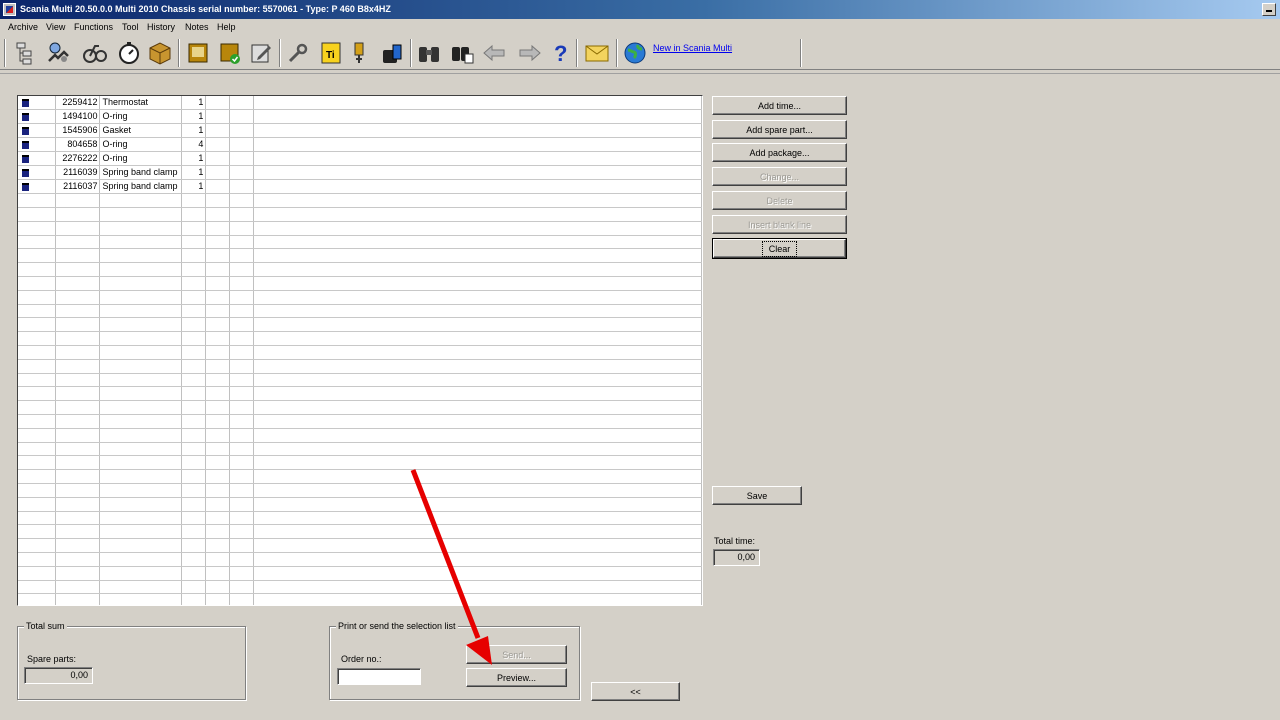 This screenshot has width=1280, height=720. I want to click on bicycle-parts-icon, so click(95, 53).